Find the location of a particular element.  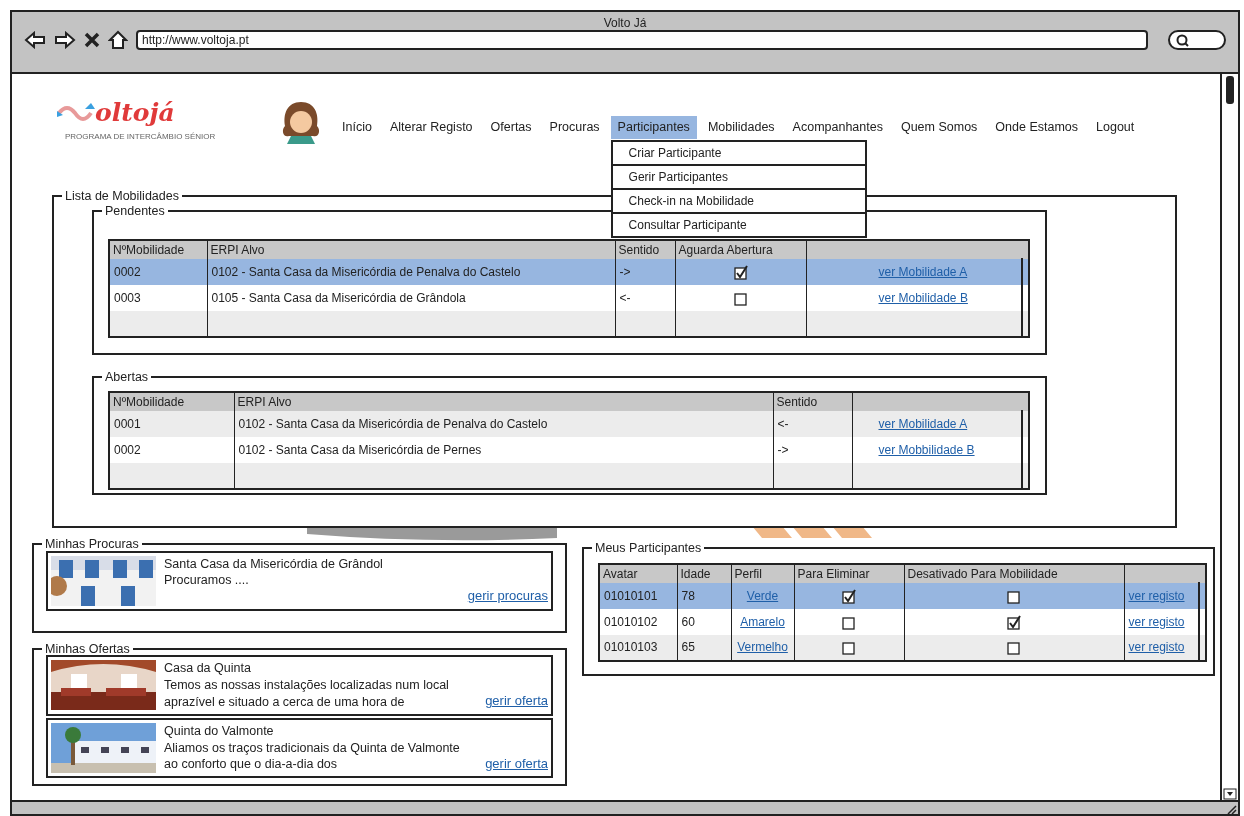

close-icon is located at coordinates (92, 40).